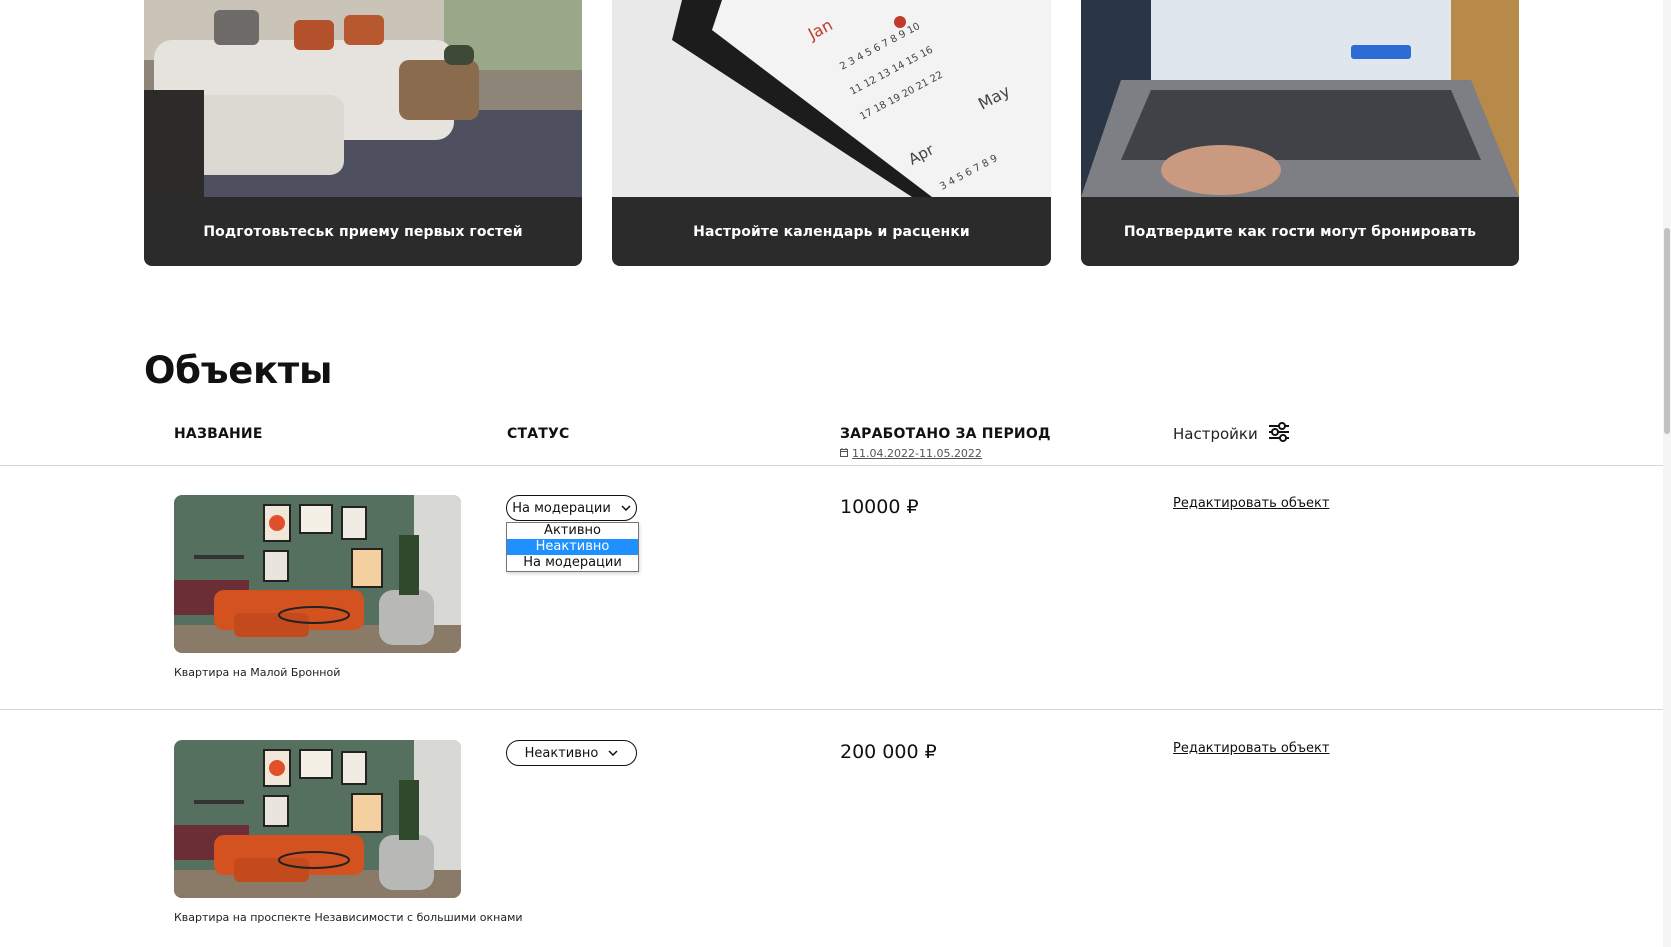 The image size is (1671, 947). I want to click on status-select: На модерации, so click(571, 508).